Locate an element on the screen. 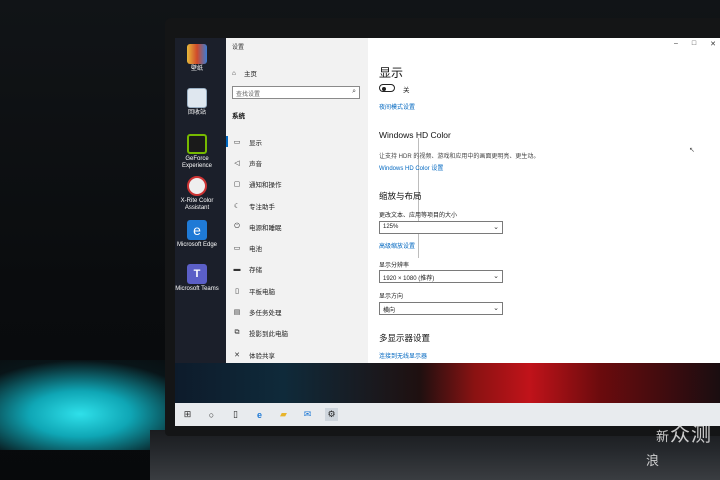 The width and height of the screenshot is (720, 480). desktop-icon-teams: T Microsoft Teams is located at coordinates (197, 278).